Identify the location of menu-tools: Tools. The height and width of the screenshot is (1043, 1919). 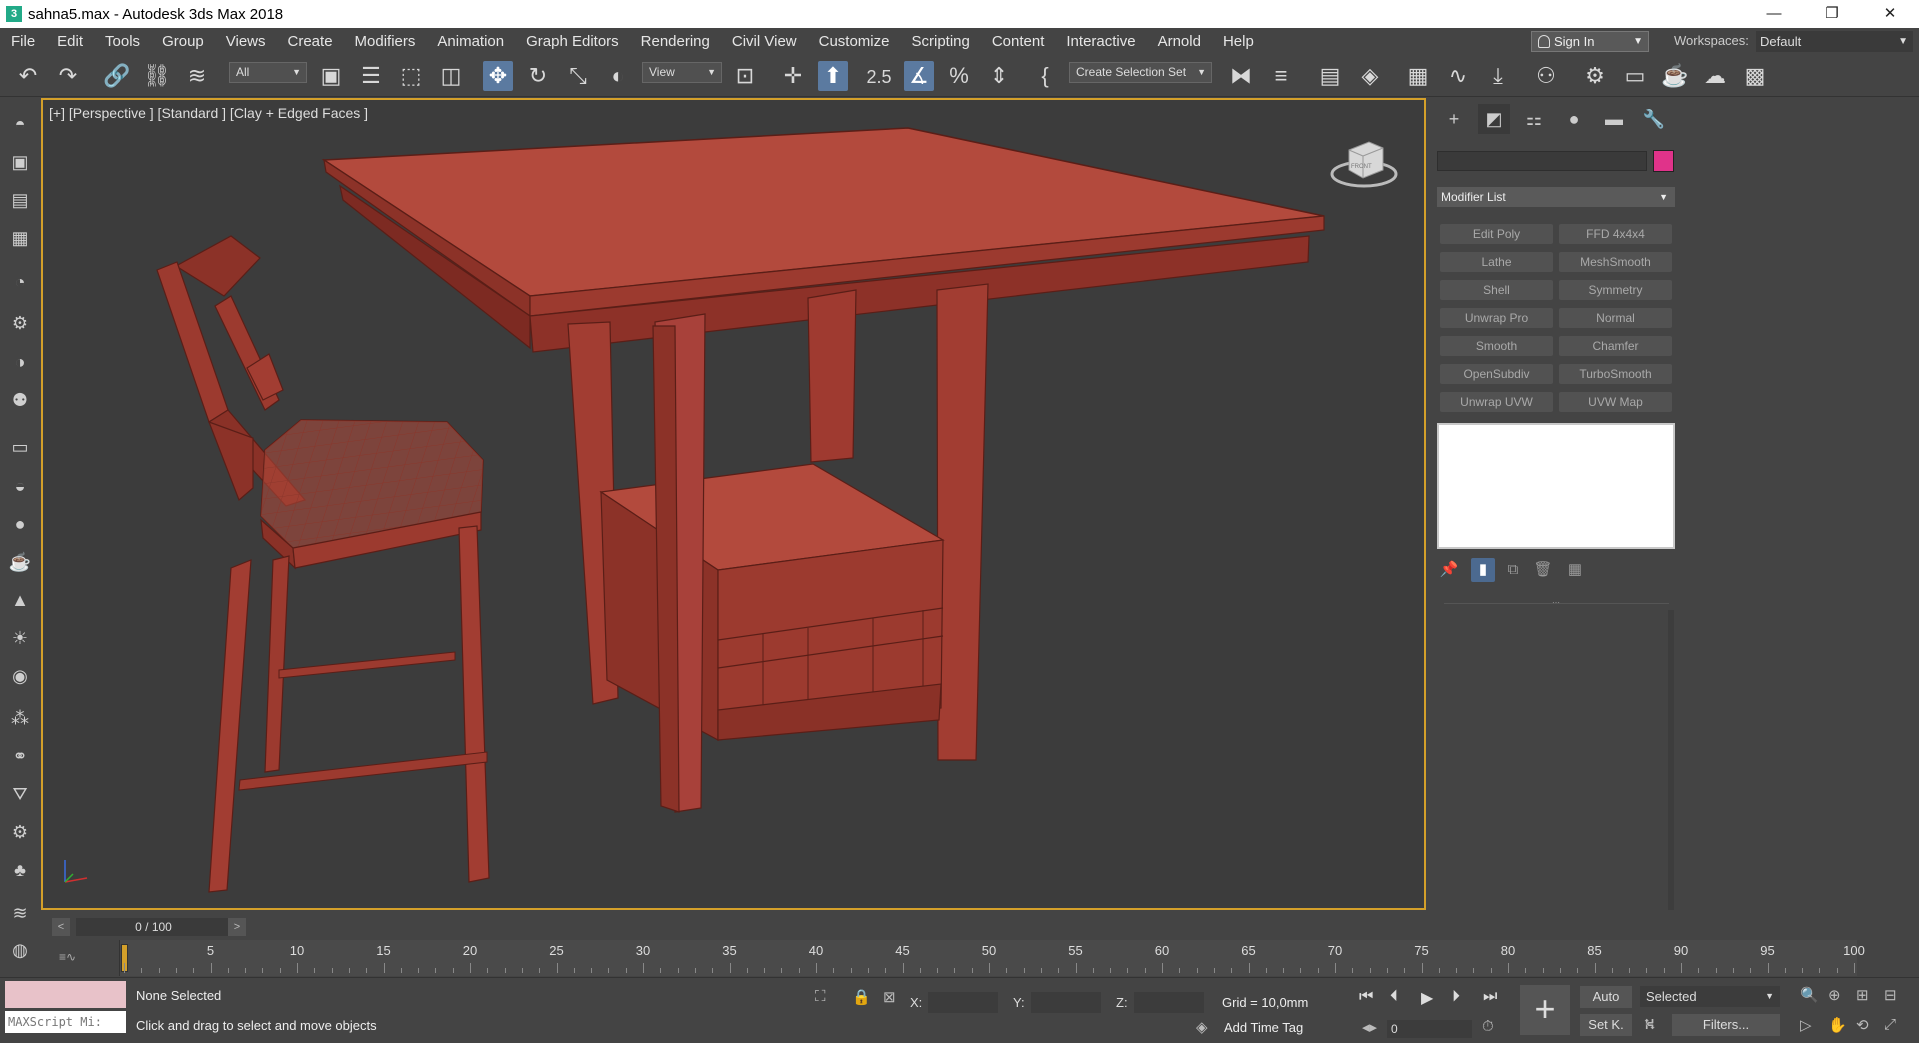
(122, 41).